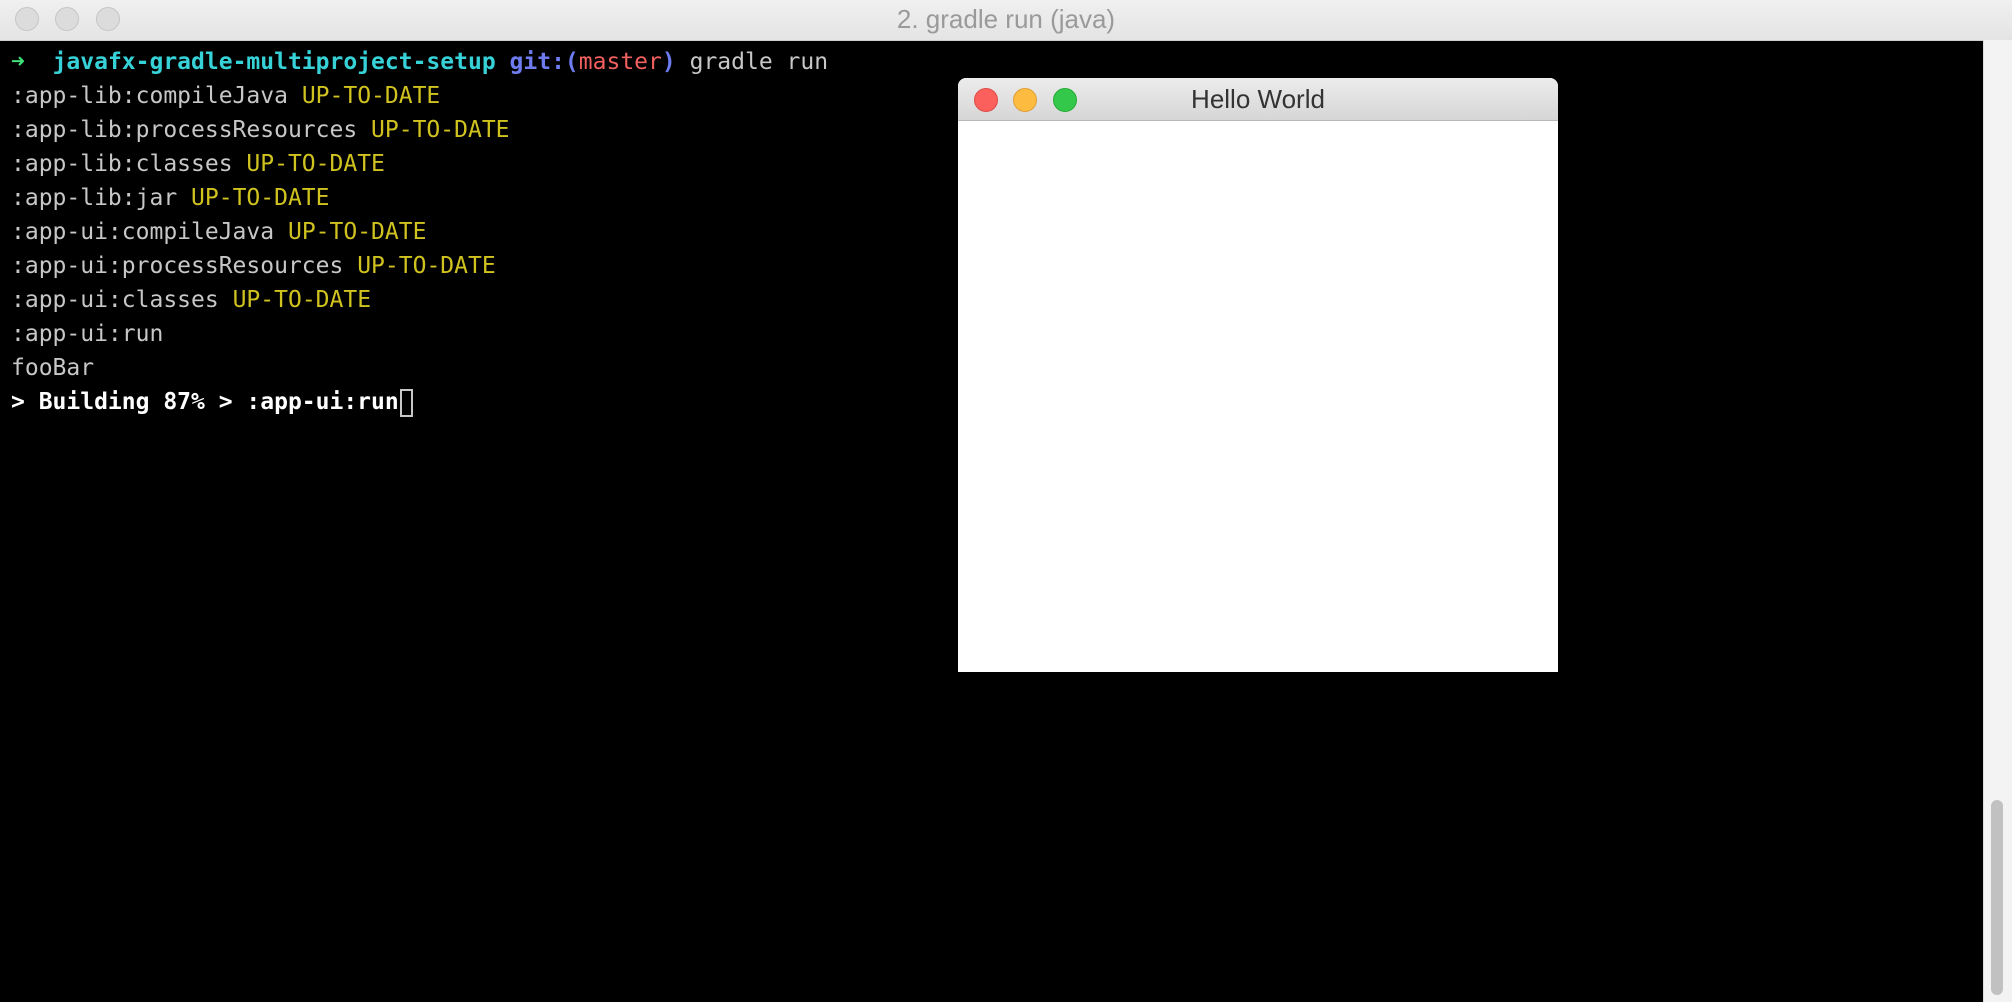  Describe the element at coordinates (87, 334) in the screenshot. I see `task-name: :app-ui:run` at that location.